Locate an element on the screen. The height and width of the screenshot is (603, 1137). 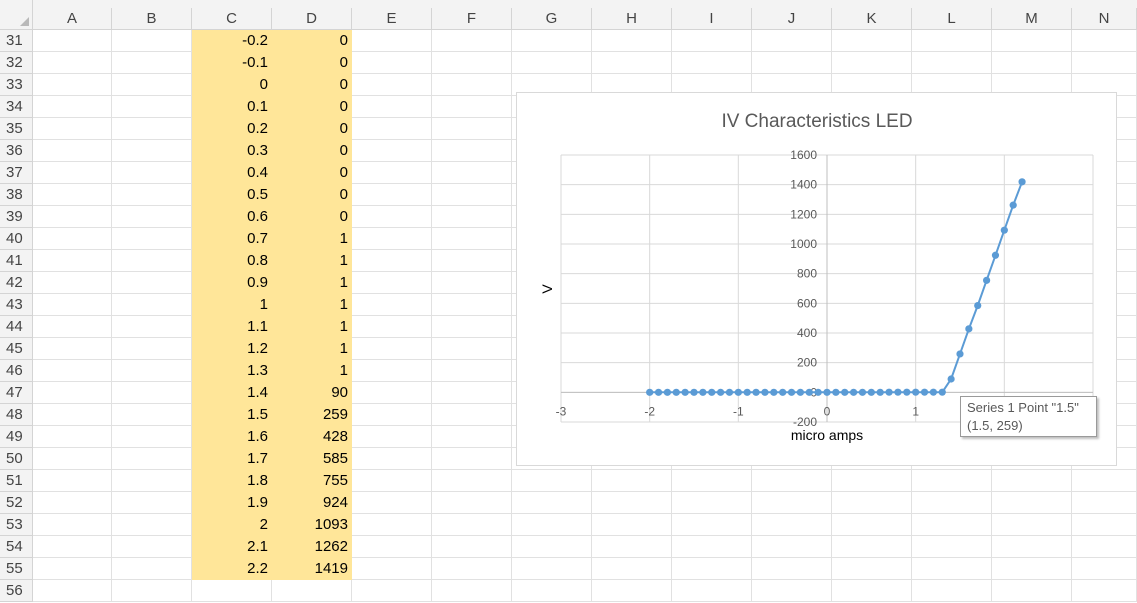
row-header: 49 is located at coordinates (16, 437).